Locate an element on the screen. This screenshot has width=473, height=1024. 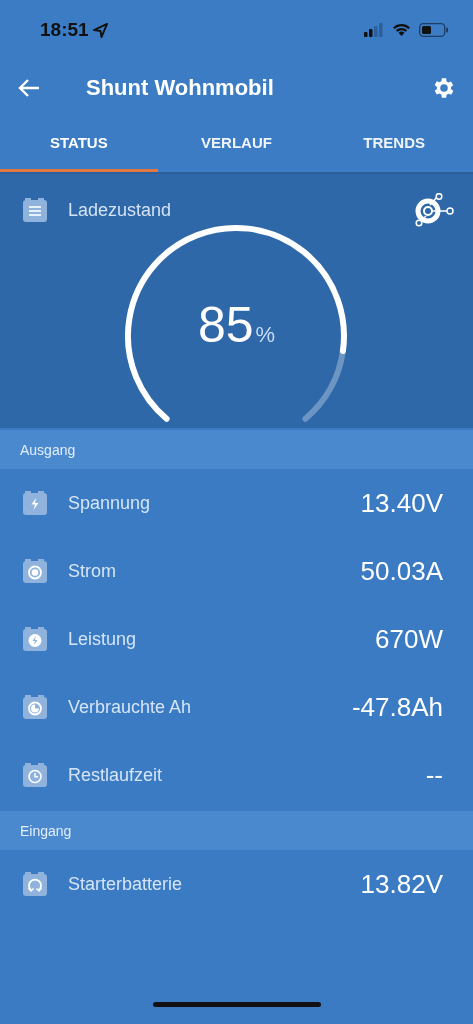
tab: TRENDS is located at coordinates (394, 143).